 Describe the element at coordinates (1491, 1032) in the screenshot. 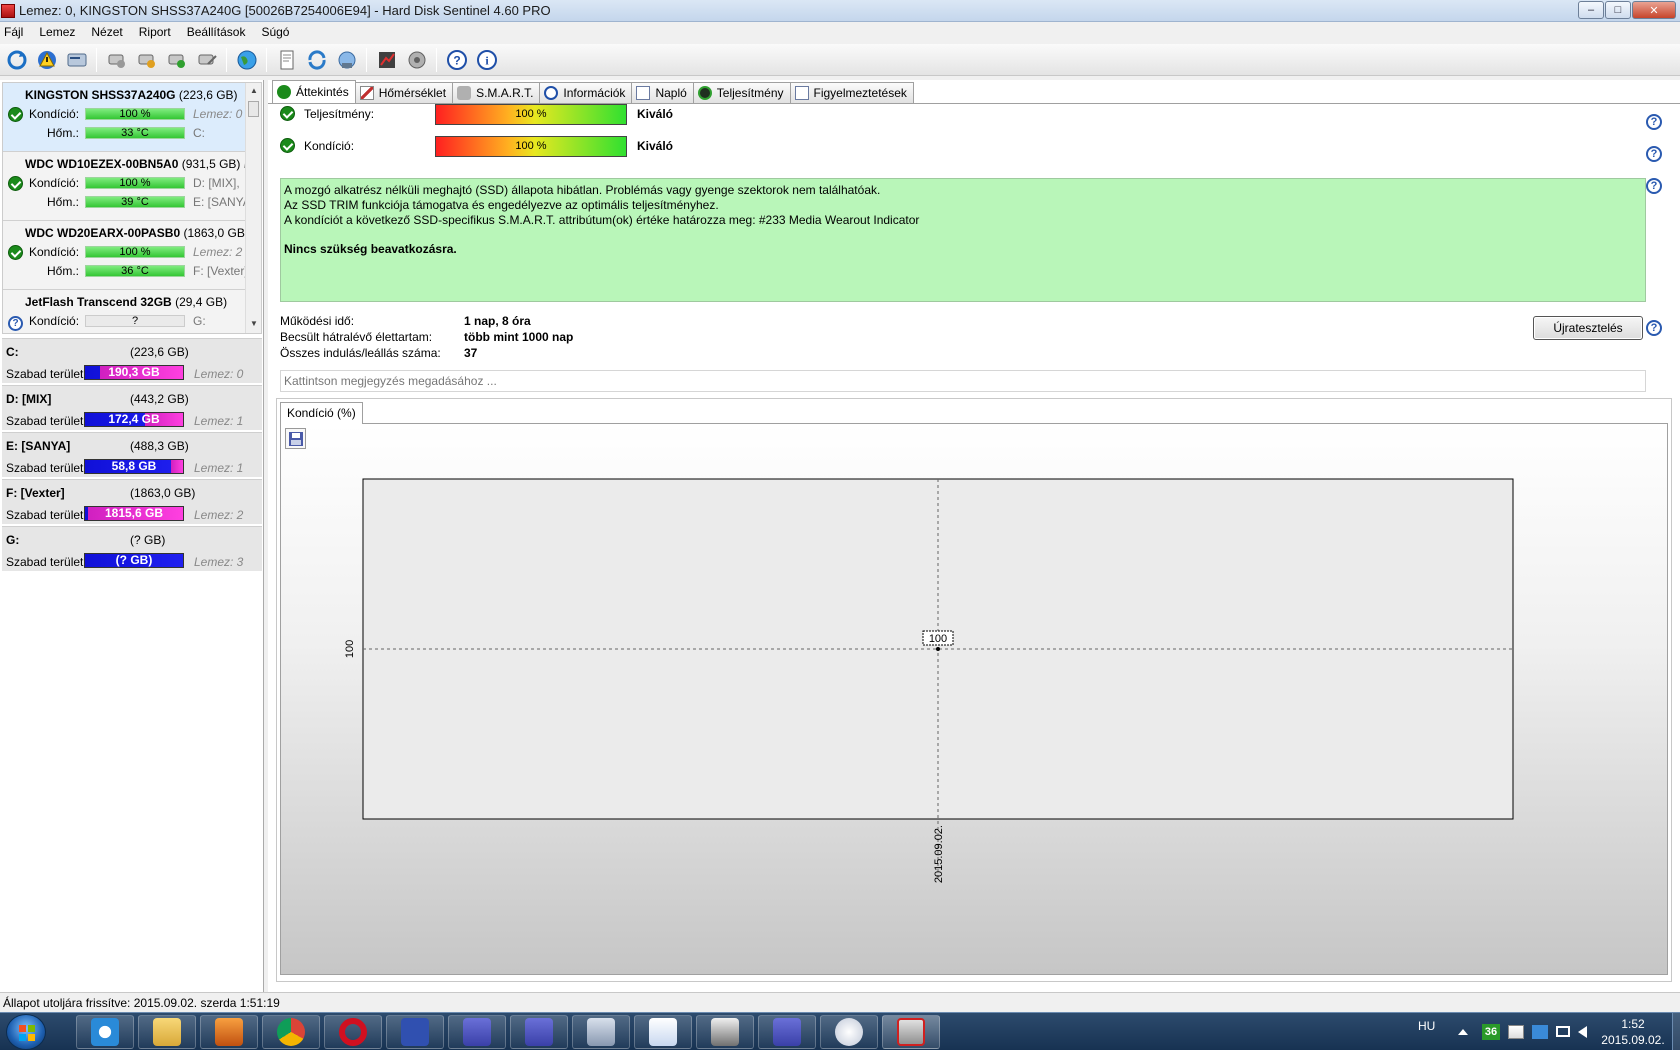

I see `hds-tray-badge: 36` at that location.